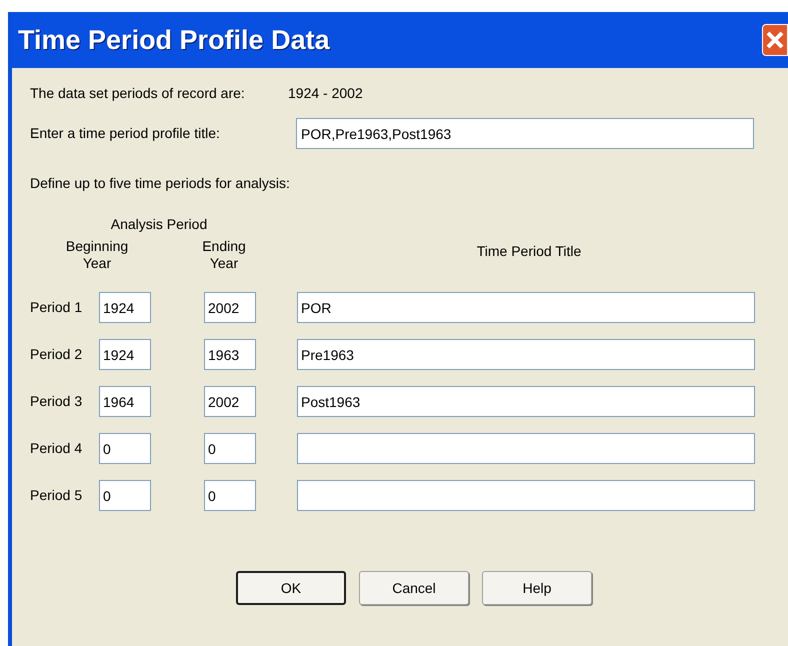 This screenshot has height=646, width=788. I want to click on record-period-label: The data set periods of record are:, so click(138, 93).